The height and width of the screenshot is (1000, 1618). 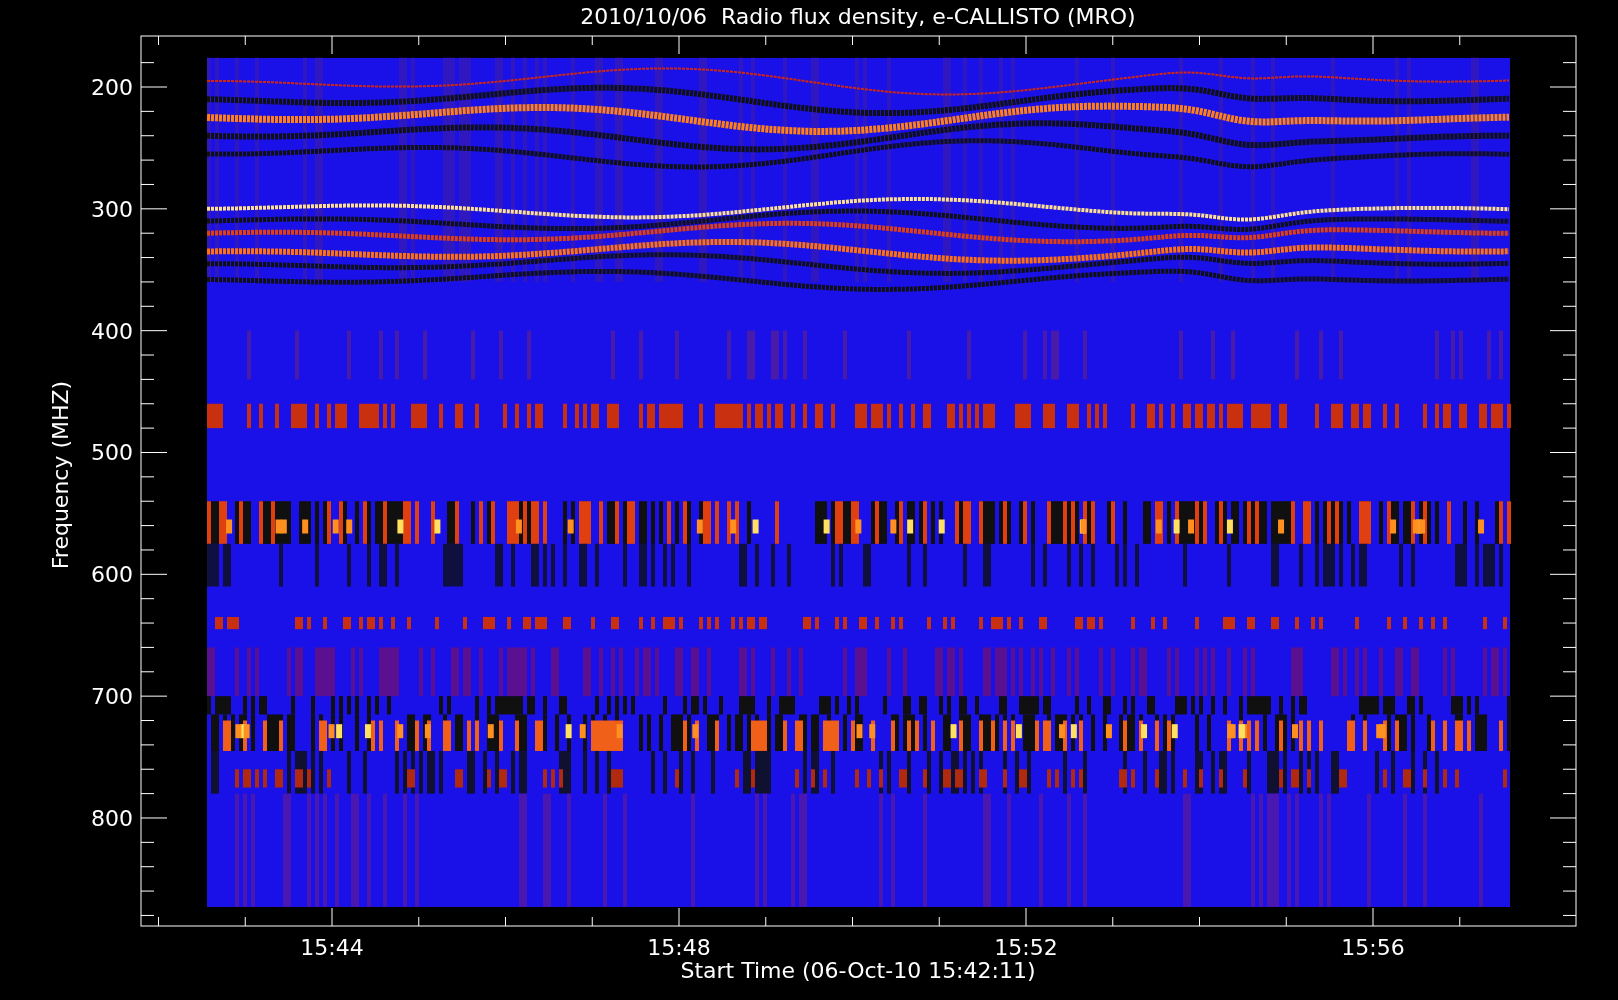 What do you see at coordinates (112, 453) in the screenshot?
I see `axis-tick-label: 500` at bounding box center [112, 453].